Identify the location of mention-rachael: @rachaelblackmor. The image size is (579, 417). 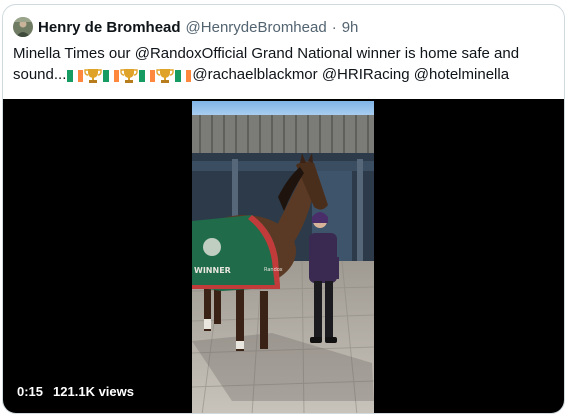
(254, 74).